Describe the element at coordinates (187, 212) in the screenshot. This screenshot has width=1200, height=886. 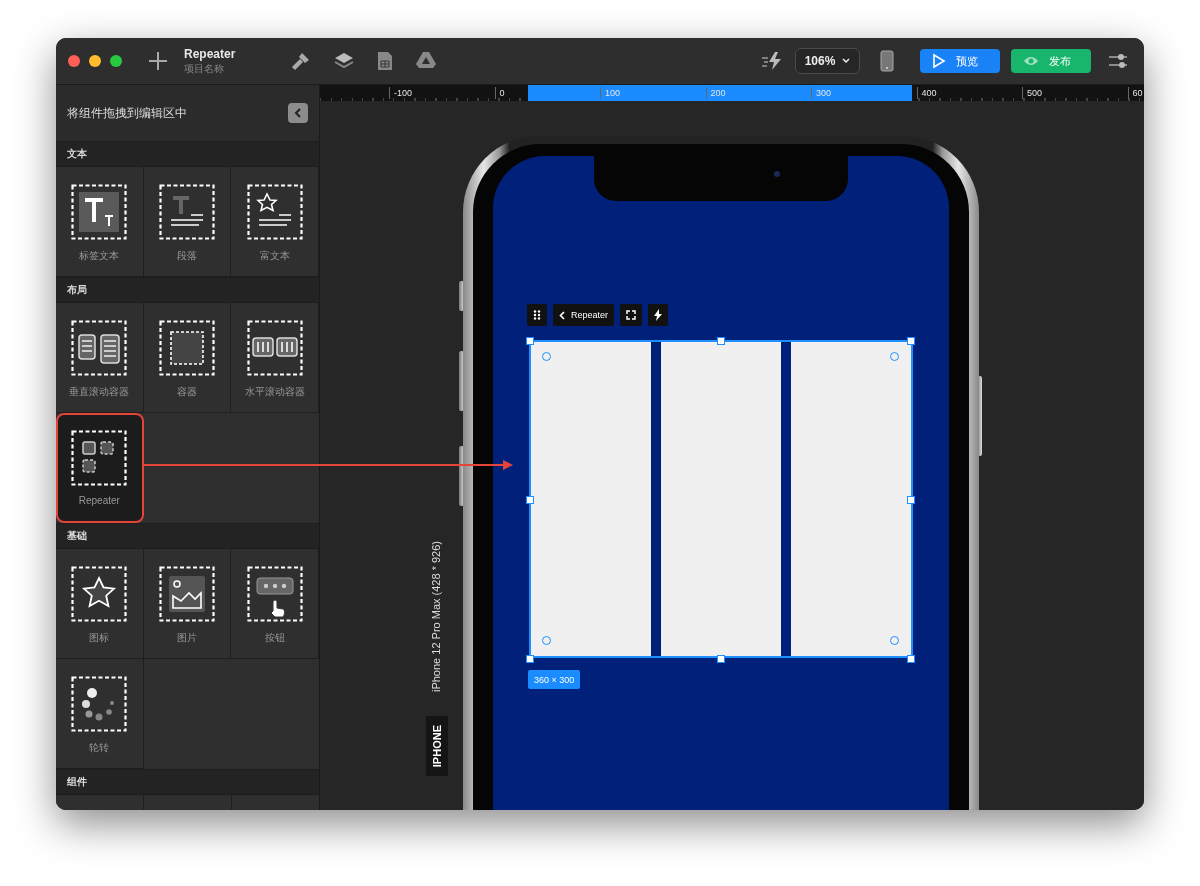
I see `paragraph-icon` at that location.